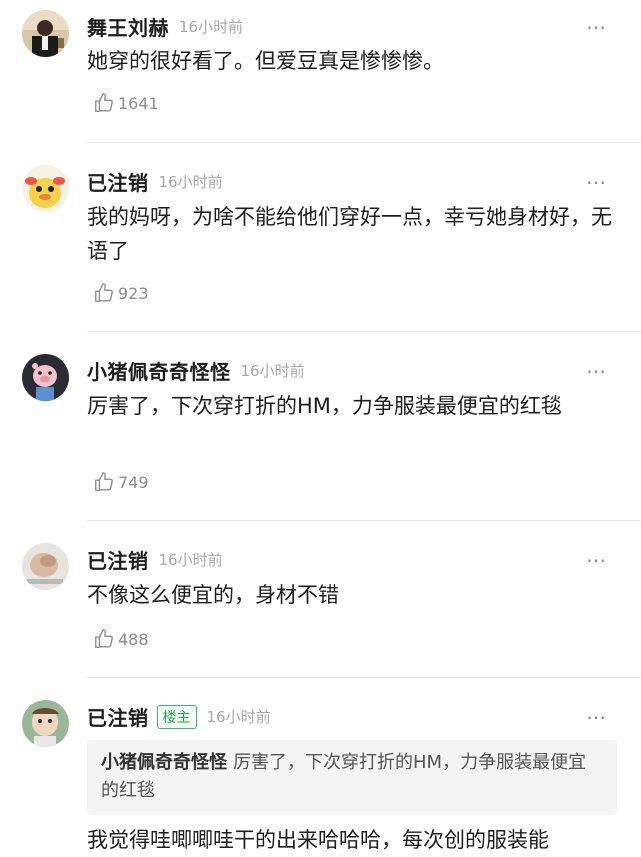  I want to click on like-button: 923, so click(121, 293).